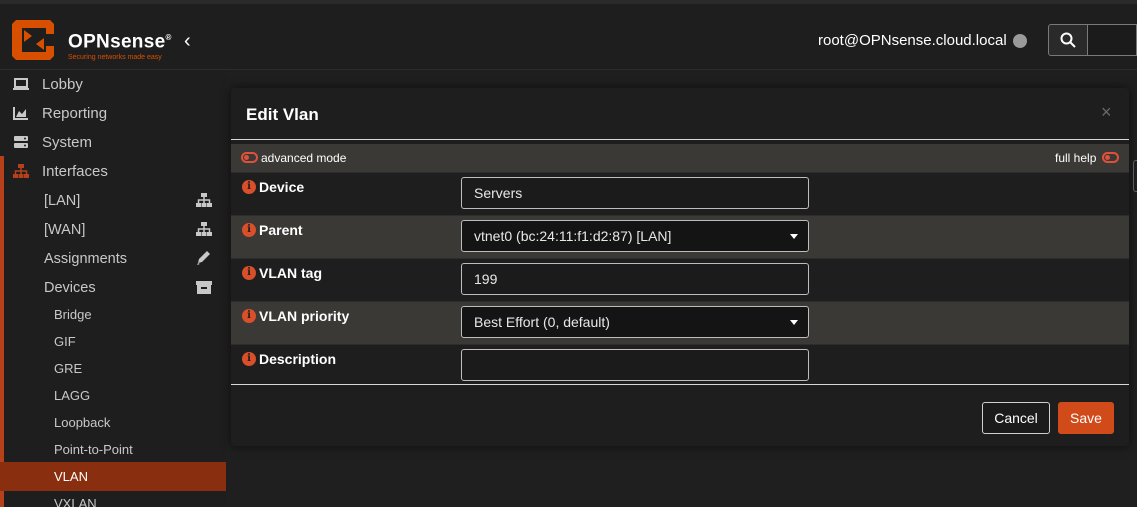  I want to click on pencil-icon, so click(203, 258).